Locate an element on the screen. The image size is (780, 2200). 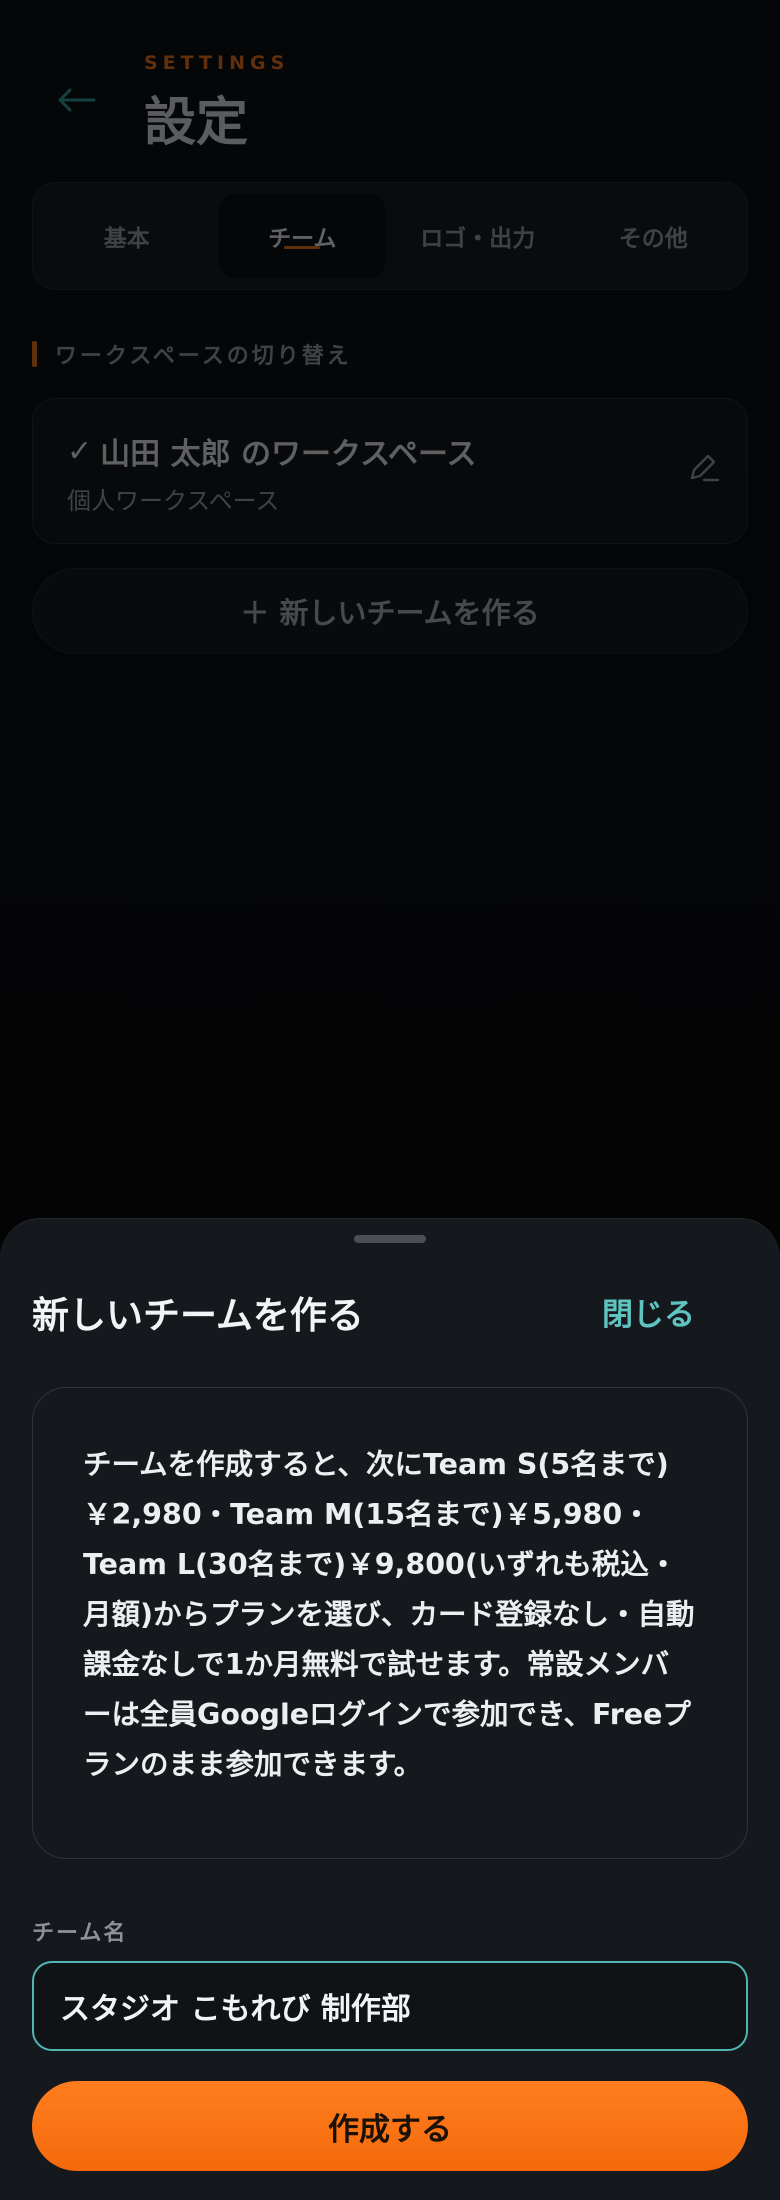
back-button is located at coordinates (76, 102).